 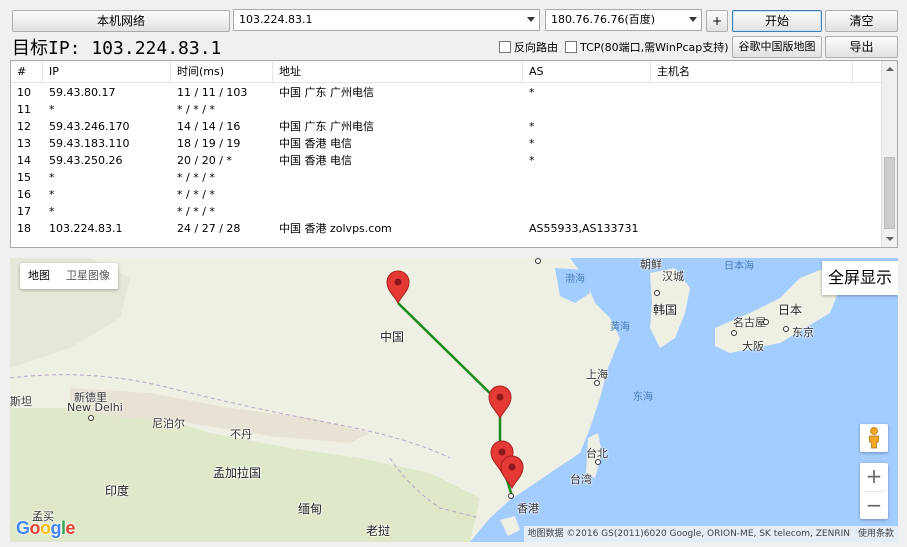 What do you see at coordinates (447, 126) in the screenshot?
I see `table-row: 12 59.43.246.170 14 / 14 / 16 中国 广东 广州电信 *` at bounding box center [447, 126].